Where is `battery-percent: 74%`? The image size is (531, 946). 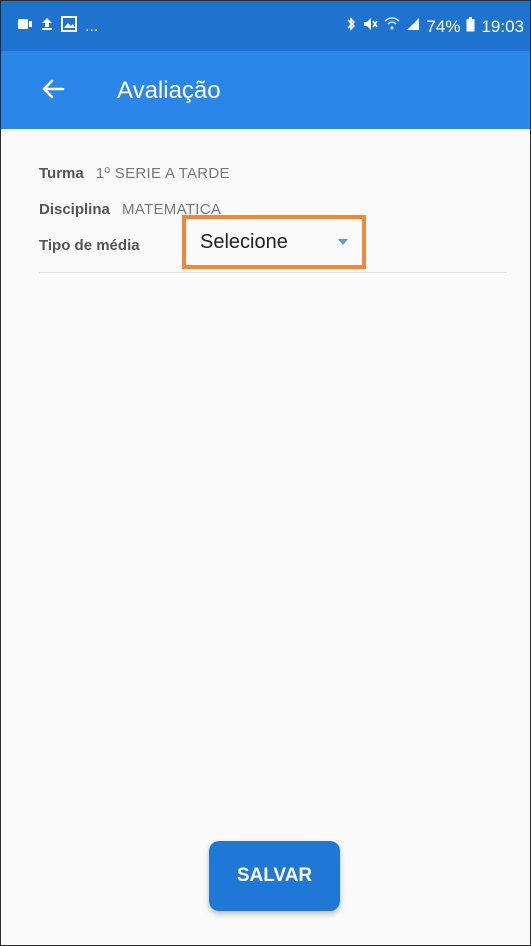 battery-percent: 74% is located at coordinates (443, 26).